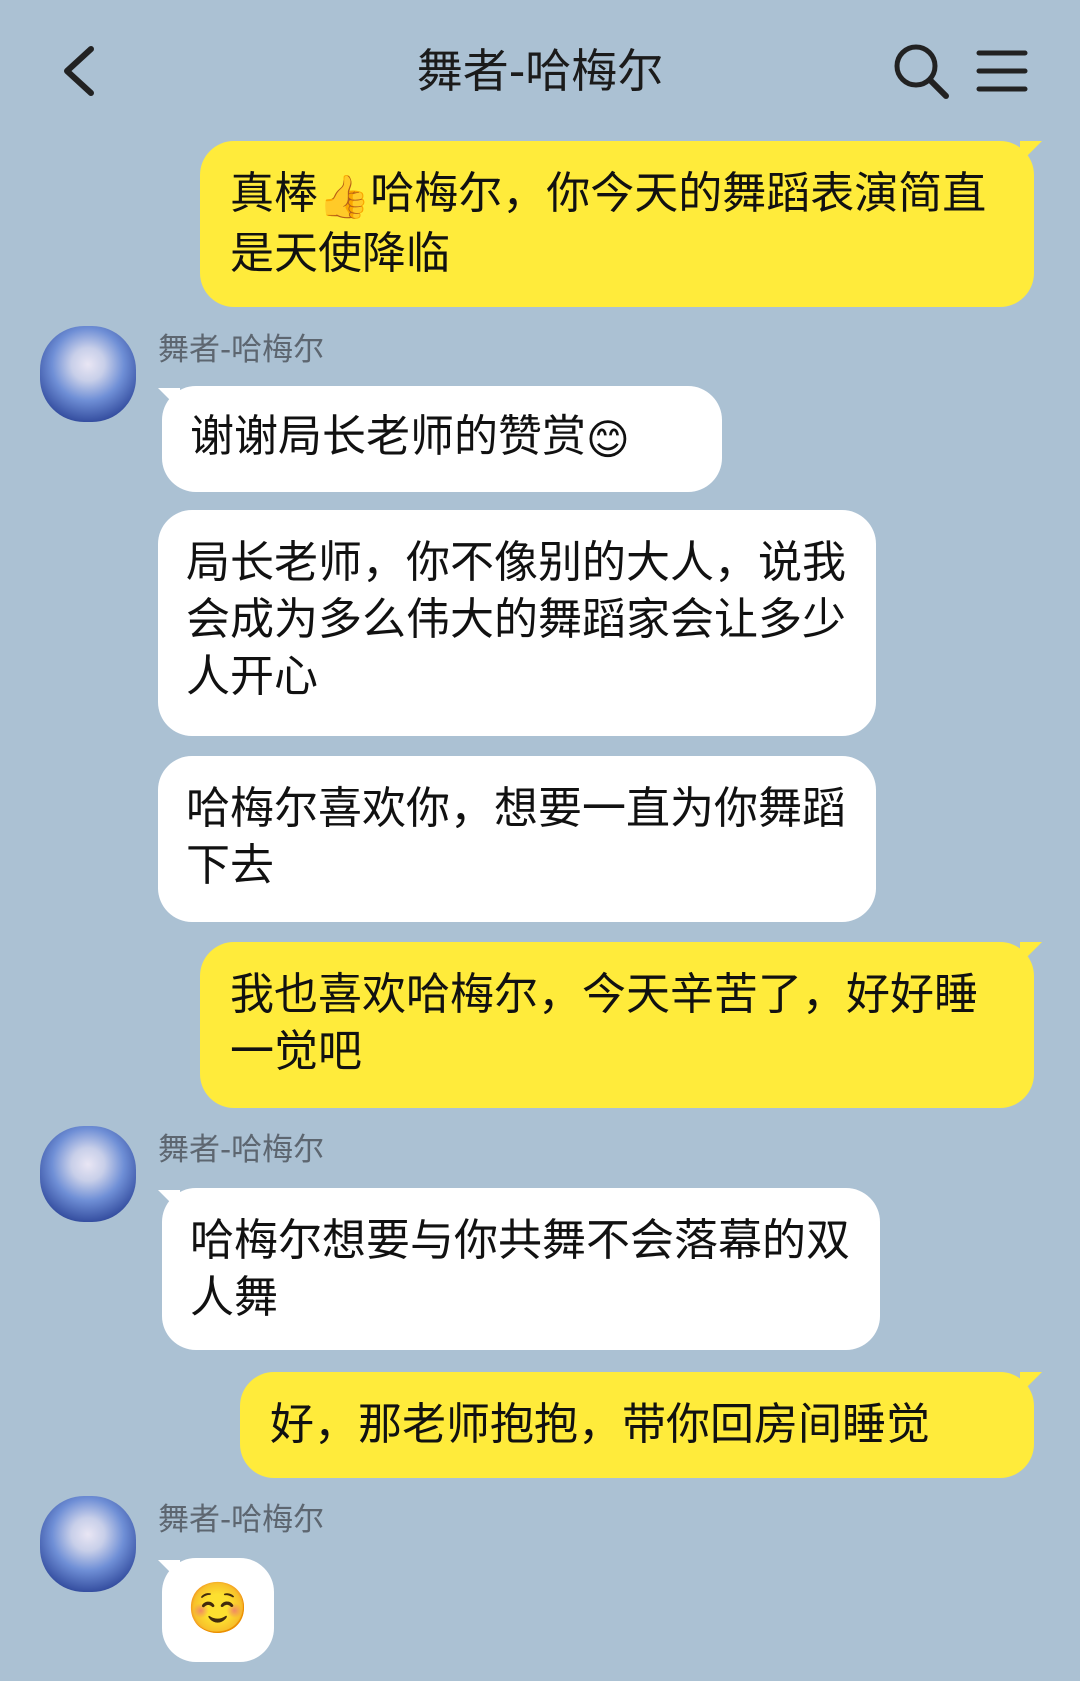 The height and width of the screenshot is (1681, 1080). What do you see at coordinates (344, 196) in the screenshot?
I see `thumbs-up-emoji: 👍` at bounding box center [344, 196].